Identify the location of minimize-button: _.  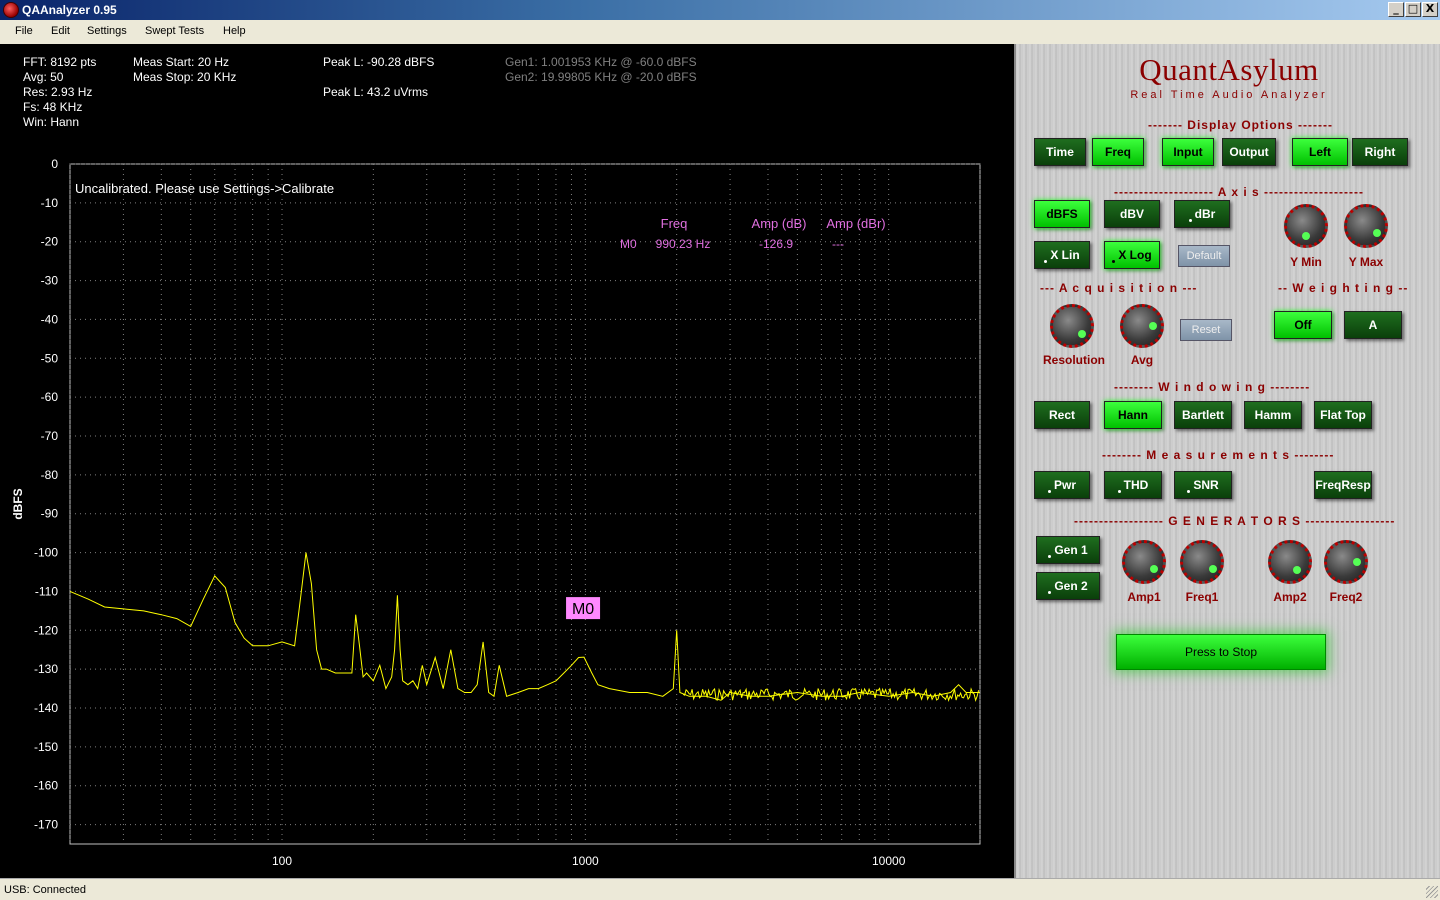
(1396, 9).